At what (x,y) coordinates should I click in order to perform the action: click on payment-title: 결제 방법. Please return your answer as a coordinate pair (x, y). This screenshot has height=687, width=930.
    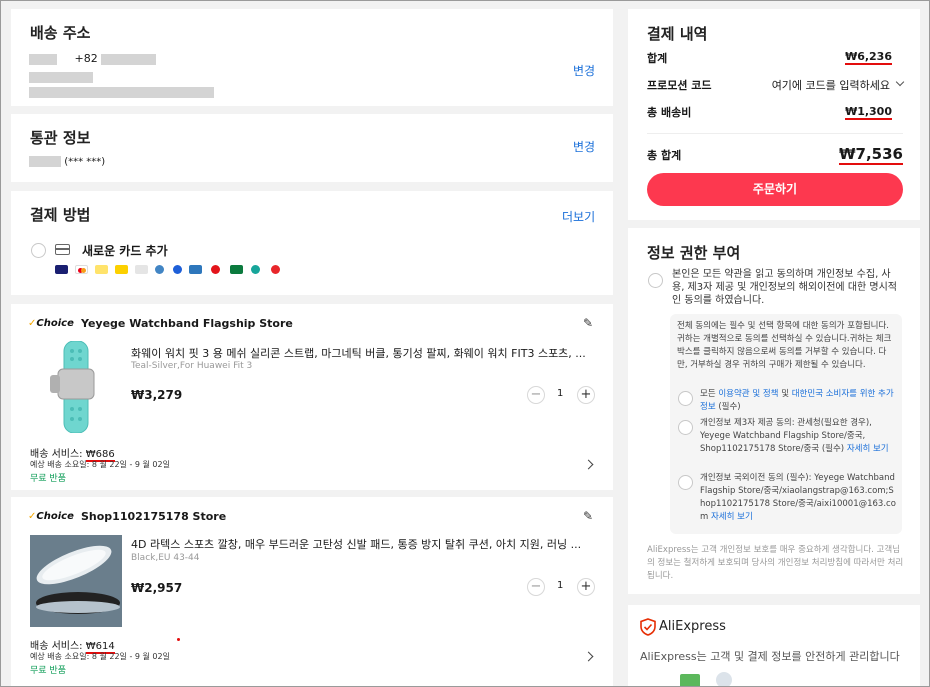
    Looking at the image, I should click on (60, 215).